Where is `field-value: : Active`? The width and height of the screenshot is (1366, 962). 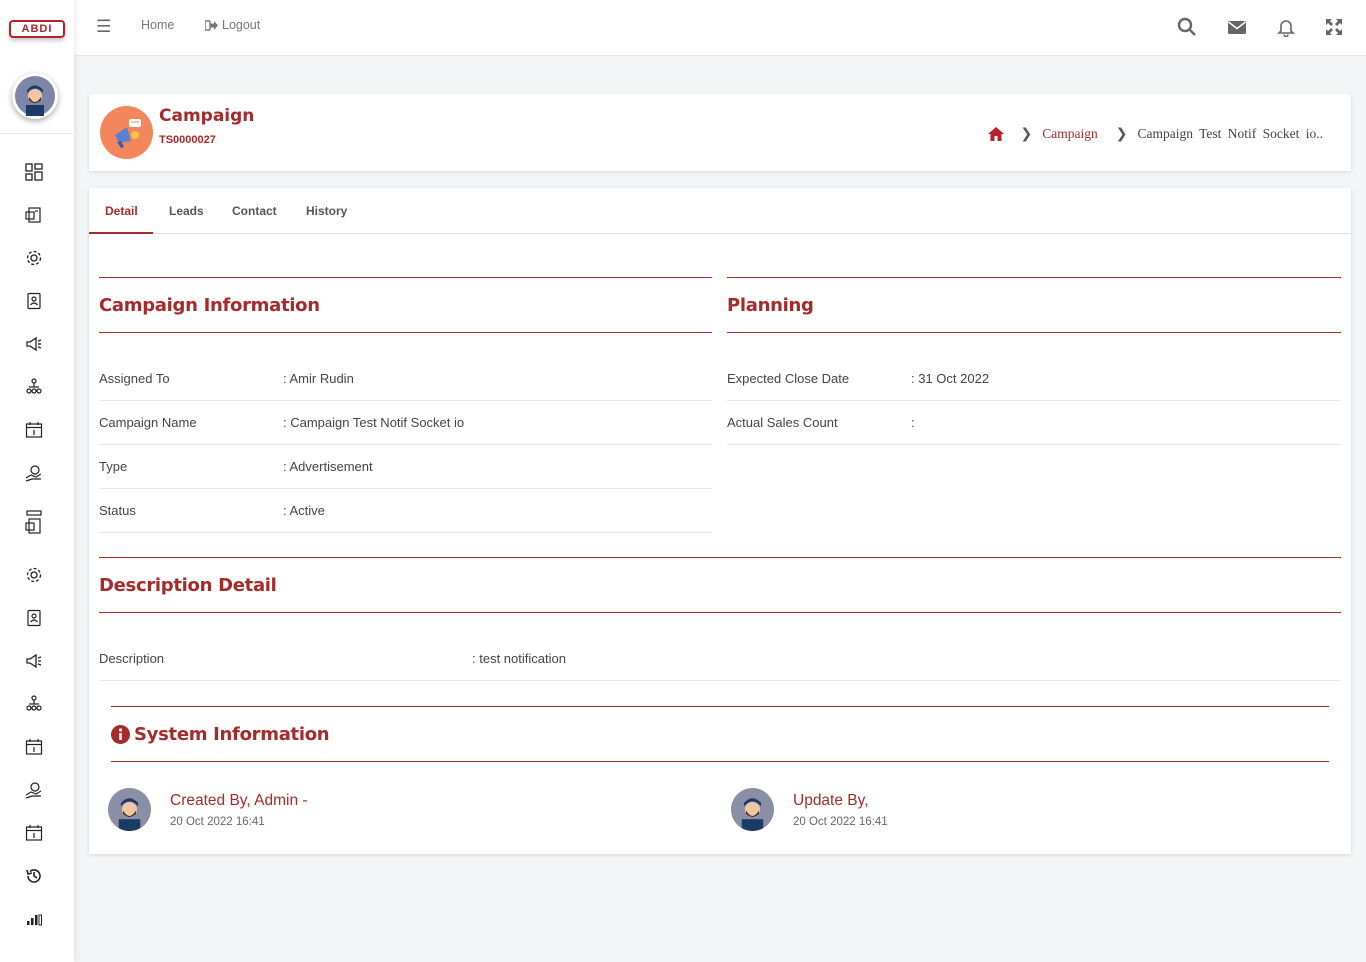 field-value: : Active is located at coordinates (304, 510).